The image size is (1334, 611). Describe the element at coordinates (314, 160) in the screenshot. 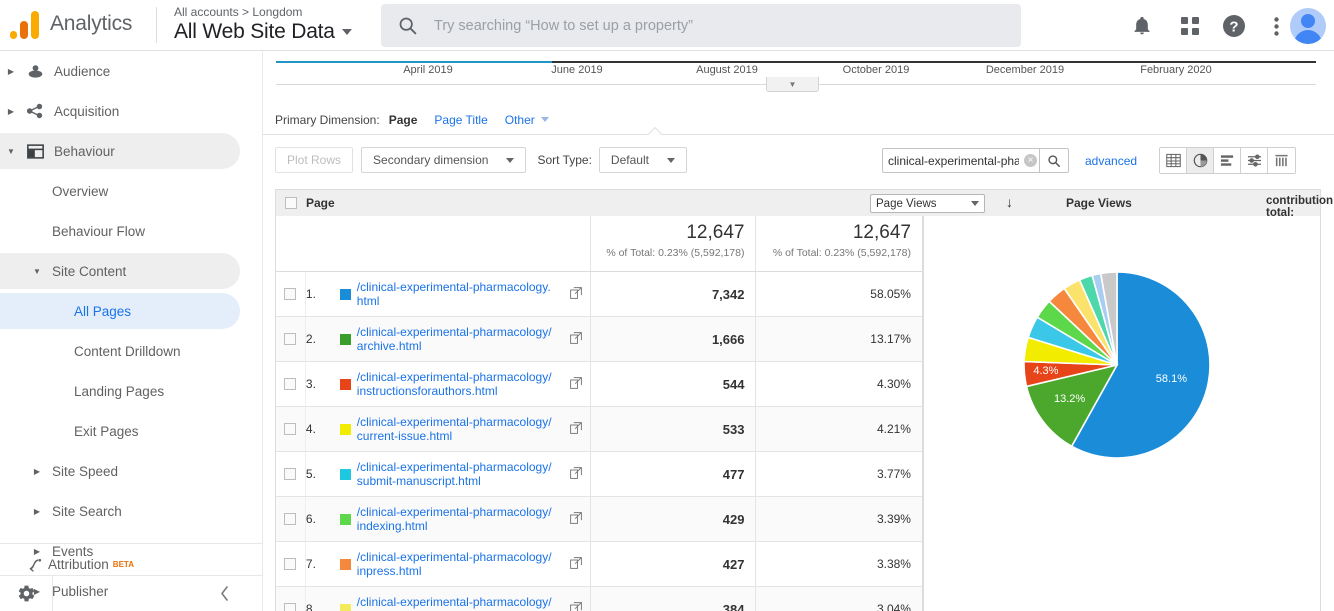

I see `plot-rows-button: Plot Rows` at that location.